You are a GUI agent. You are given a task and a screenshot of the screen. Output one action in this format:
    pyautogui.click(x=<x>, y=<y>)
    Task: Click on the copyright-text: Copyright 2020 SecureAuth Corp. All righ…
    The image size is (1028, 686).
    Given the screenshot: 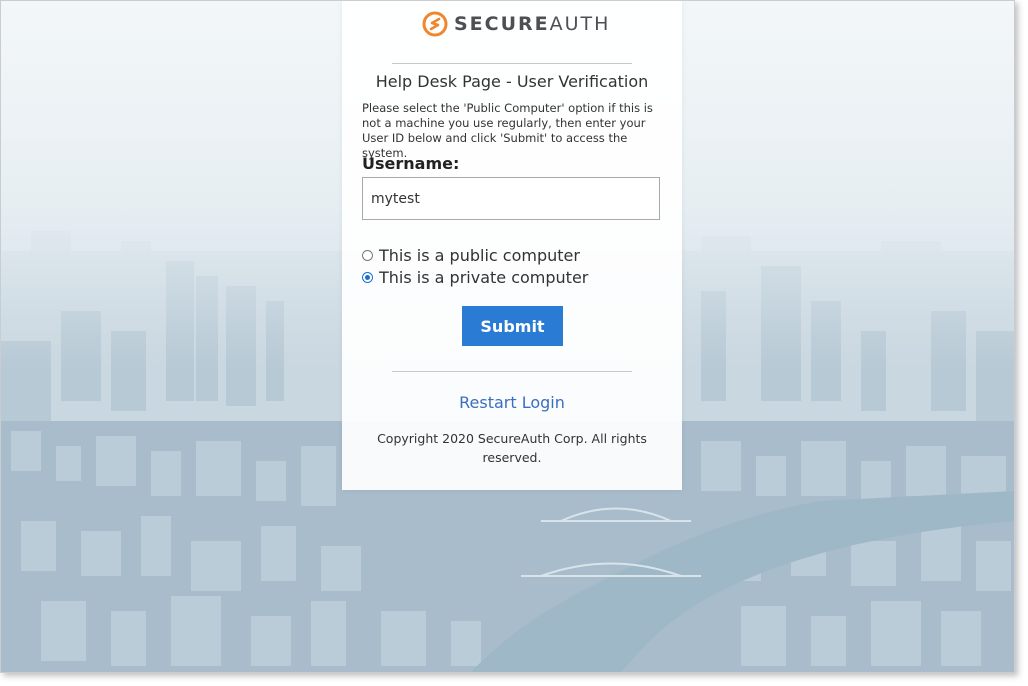 What is the action you would take?
    pyautogui.click(x=512, y=448)
    